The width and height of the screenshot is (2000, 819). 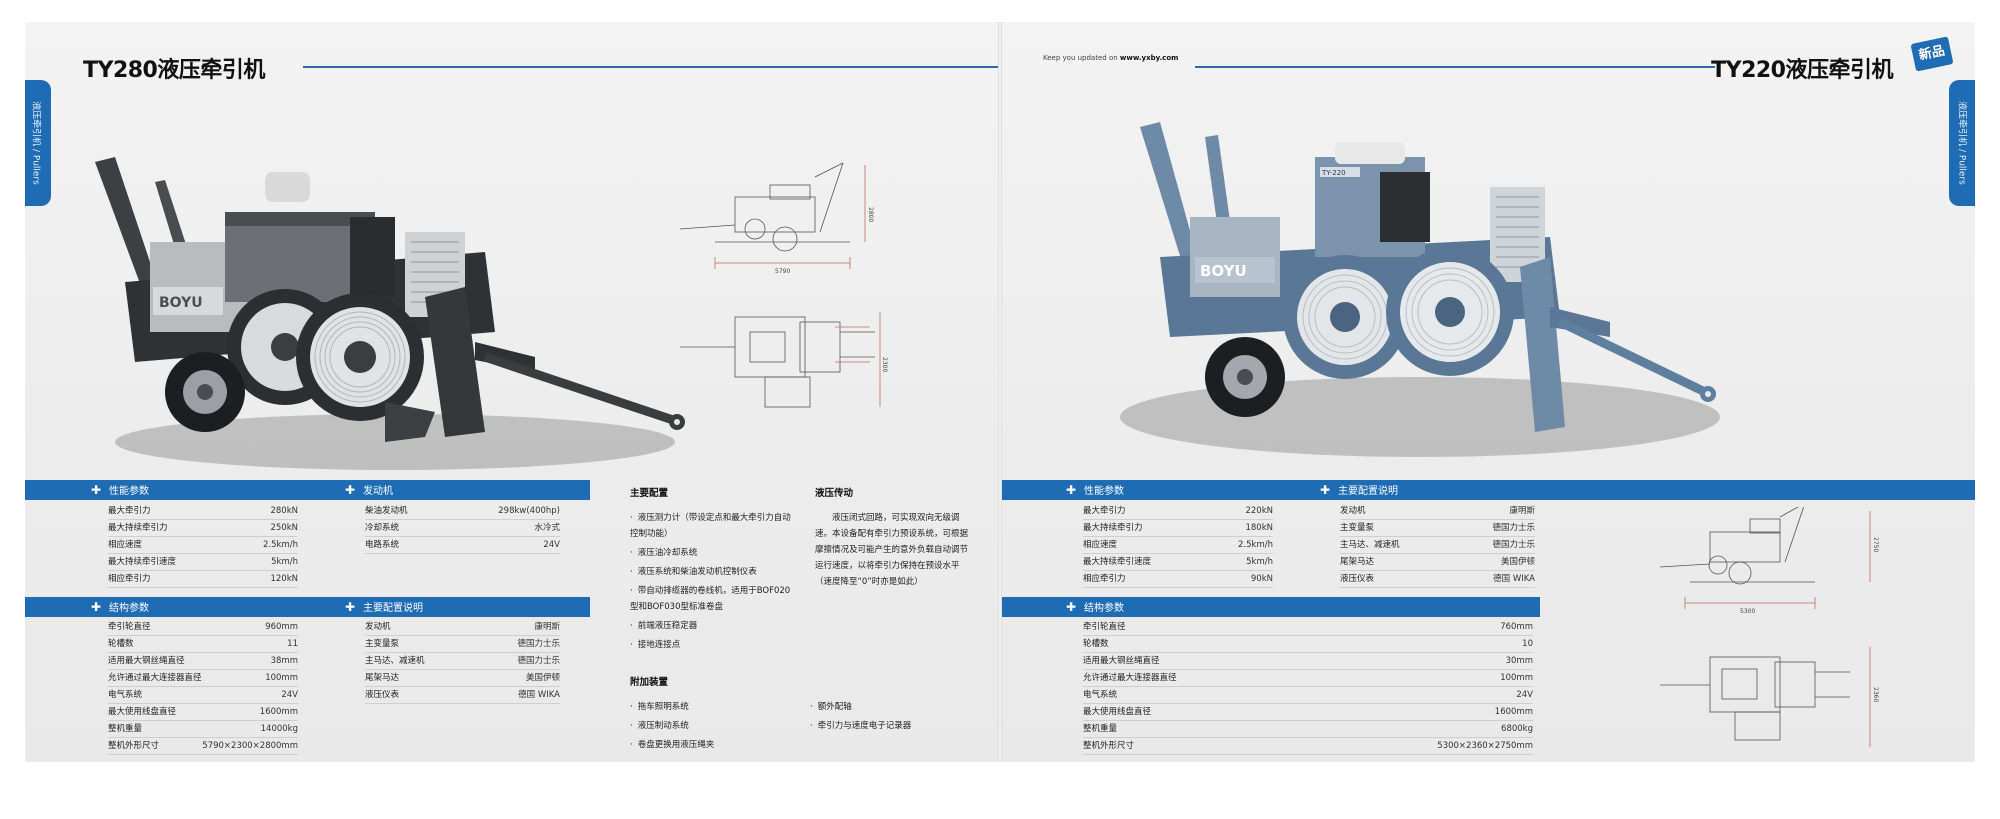 I want to click on right-performance-title: 性能参数, so click(x=1104, y=491).